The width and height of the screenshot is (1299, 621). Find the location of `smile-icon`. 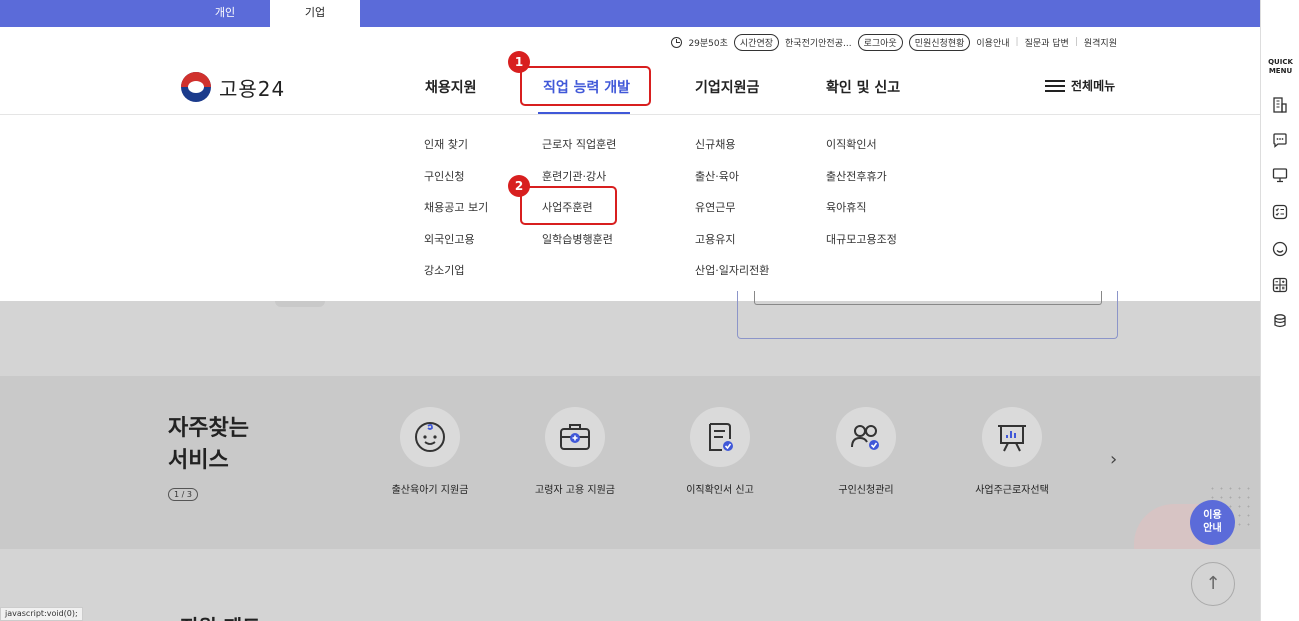

smile-icon is located at coordinates (1280, 249).